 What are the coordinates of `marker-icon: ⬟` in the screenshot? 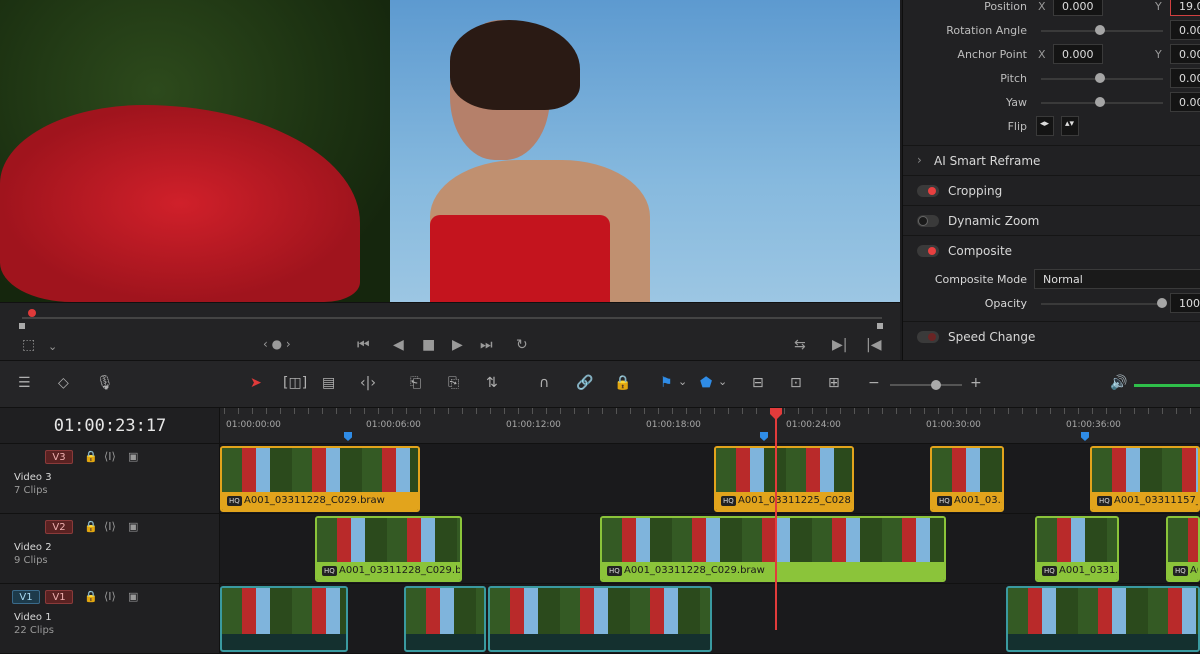 It's located at (706, 385).